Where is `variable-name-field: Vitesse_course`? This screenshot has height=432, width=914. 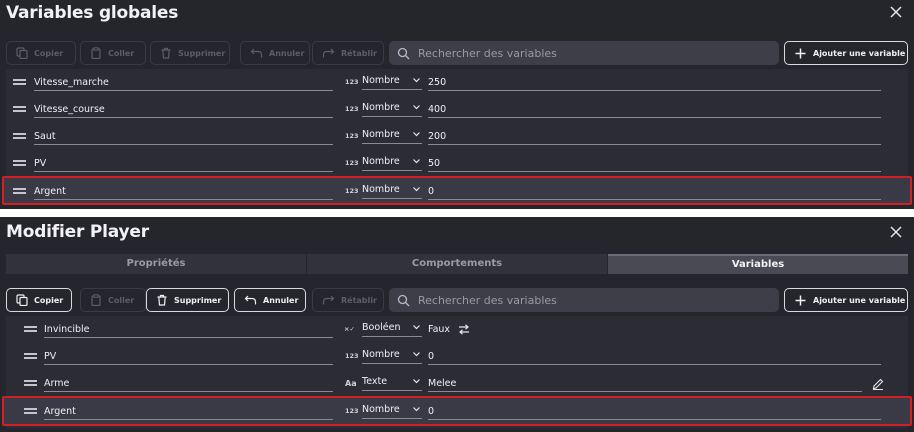 variable-name-field: Vitesse_course is located at coordinates (183, 109).